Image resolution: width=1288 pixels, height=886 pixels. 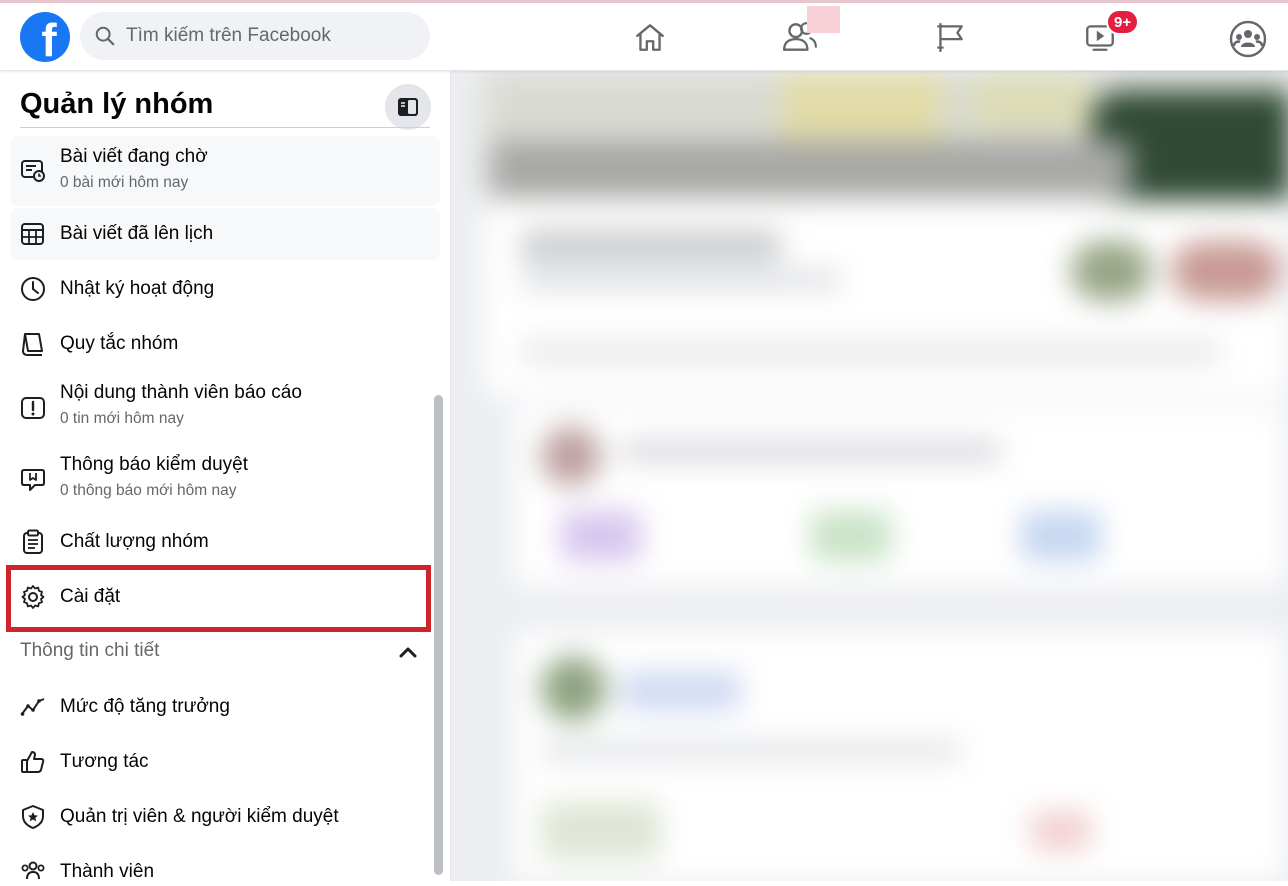 I want to click on home-icon, so click(x=650, y=37).